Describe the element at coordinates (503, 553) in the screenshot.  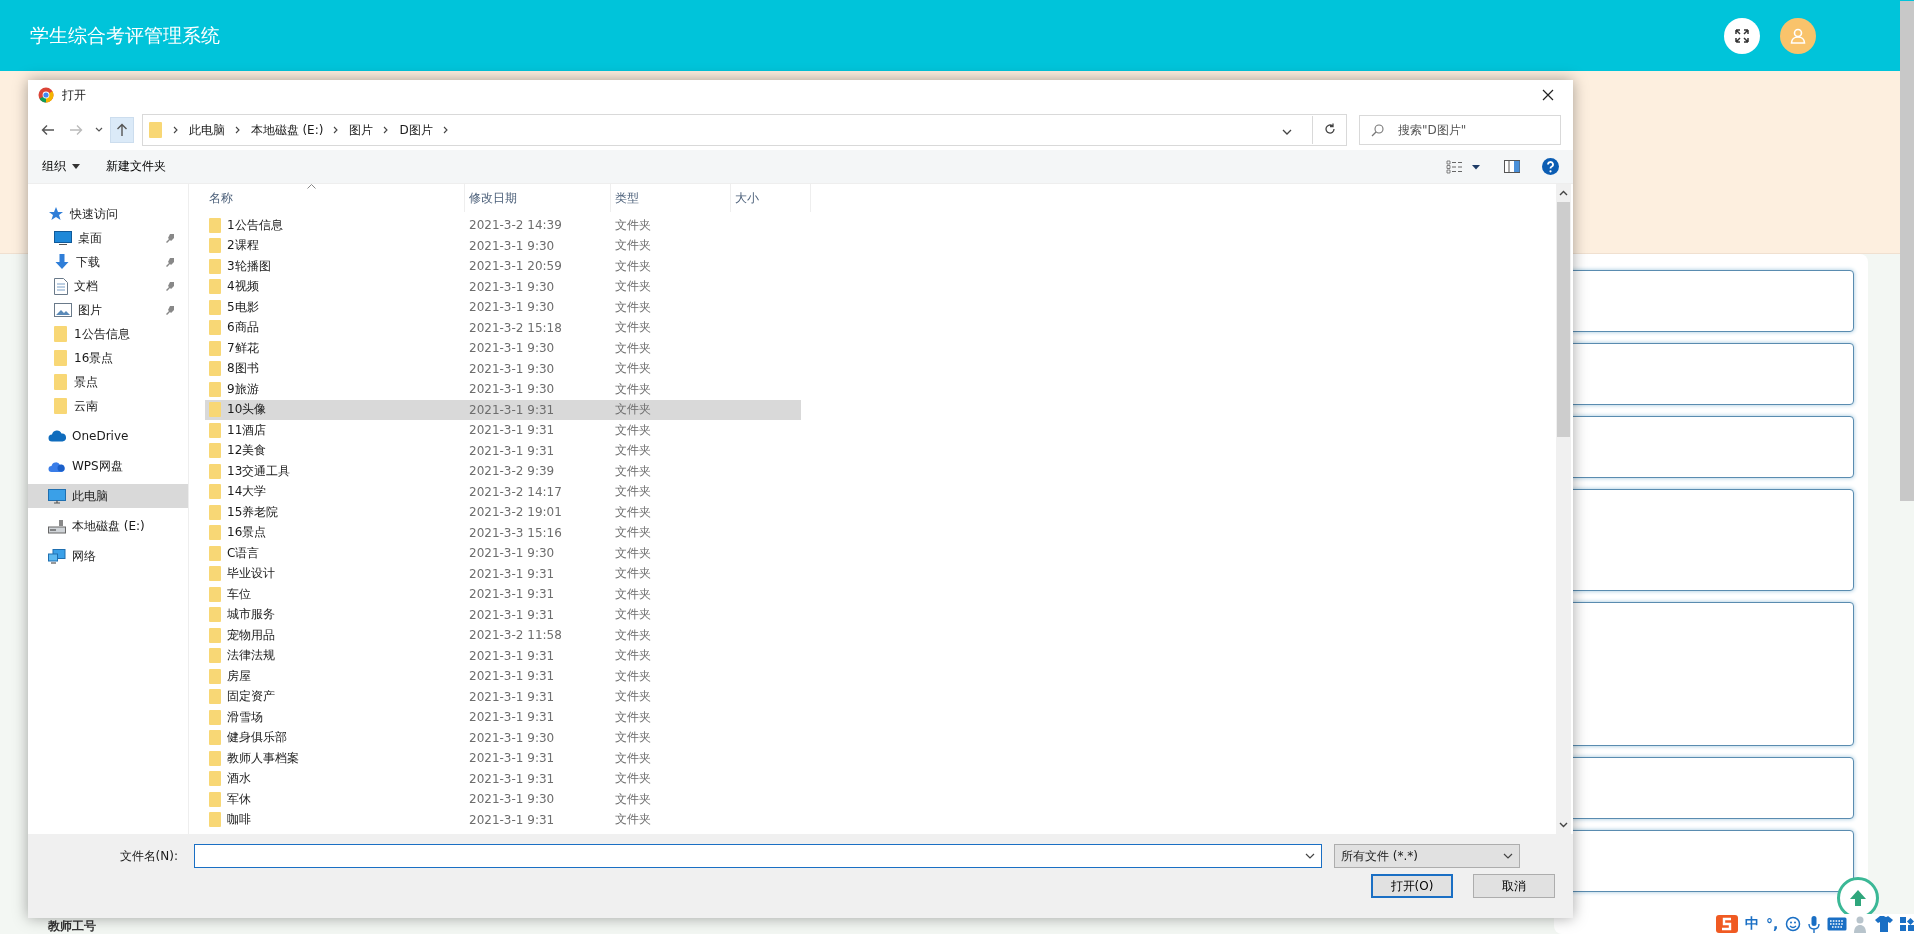
I see `file-row: C语言 2021-3-1 9:30 文件夹` at that location.